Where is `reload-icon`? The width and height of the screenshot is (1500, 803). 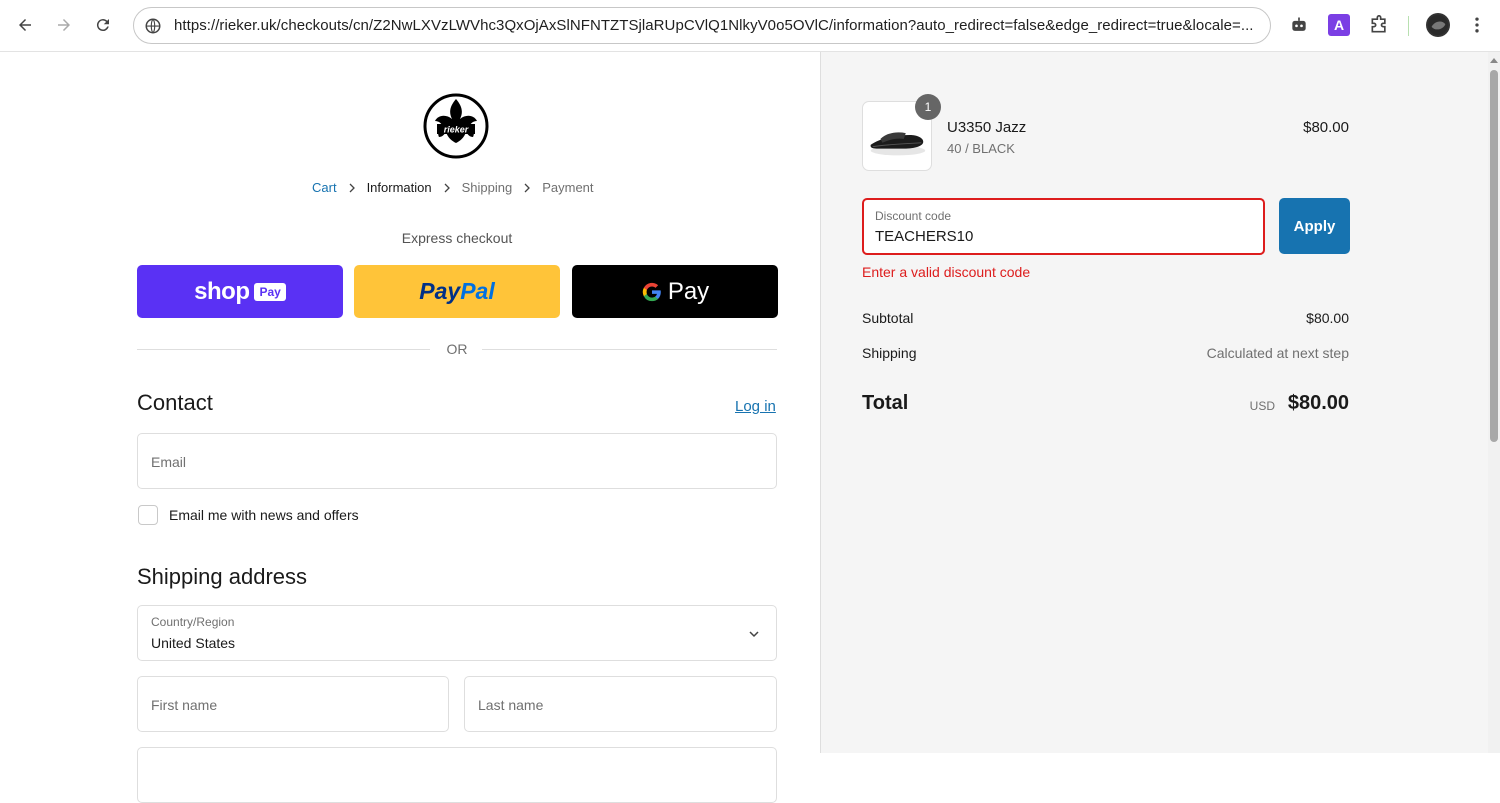 reload-icon is located at coordinates (103, 25).